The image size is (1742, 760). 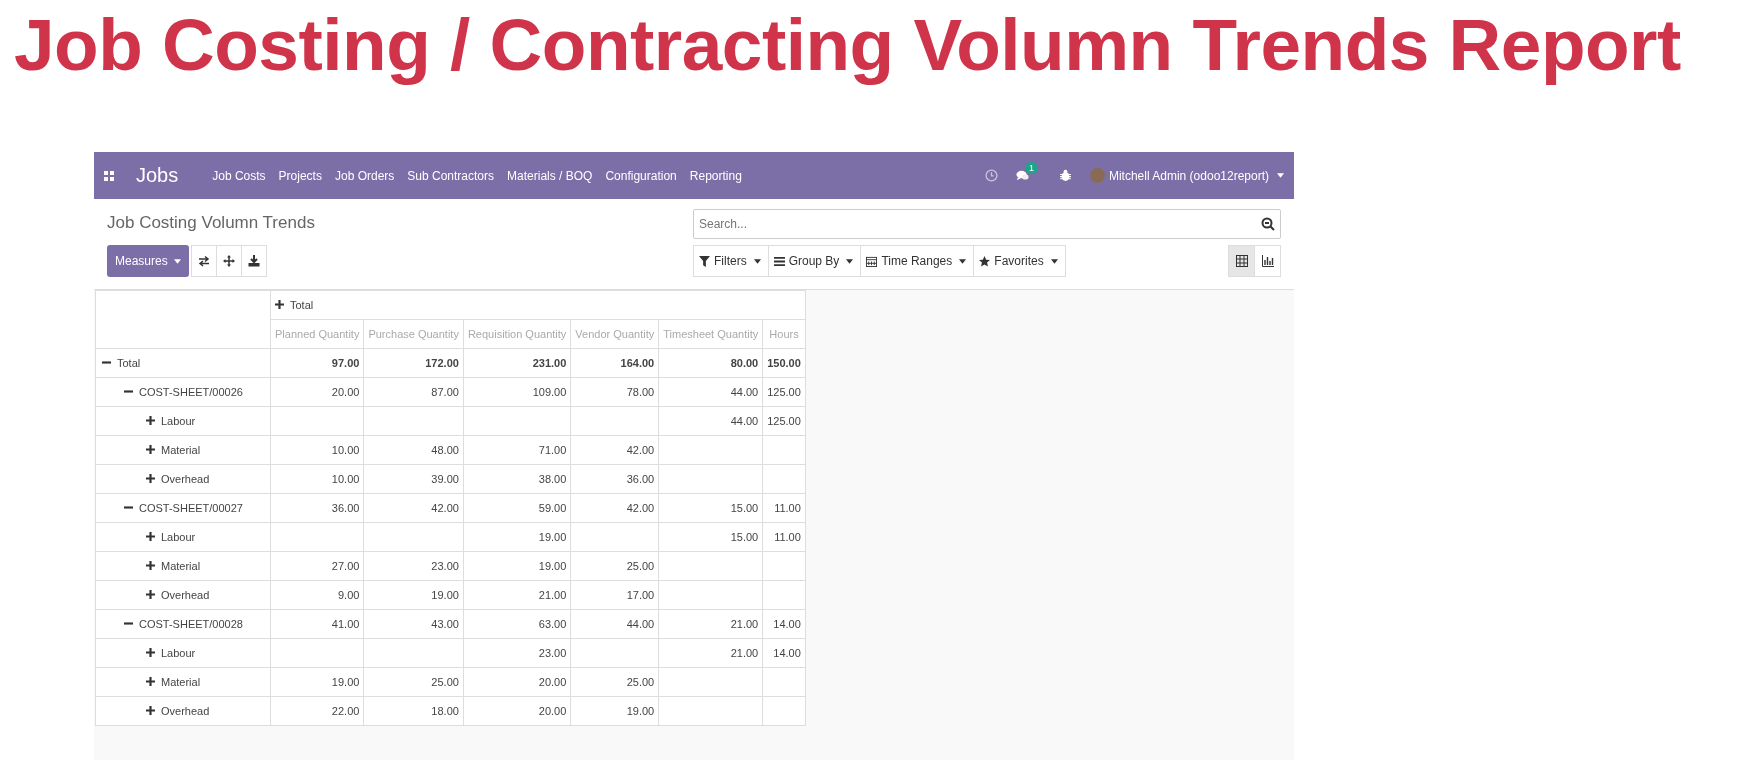 I want to click on table-cell: 18.00, so click(x=413, y=711).